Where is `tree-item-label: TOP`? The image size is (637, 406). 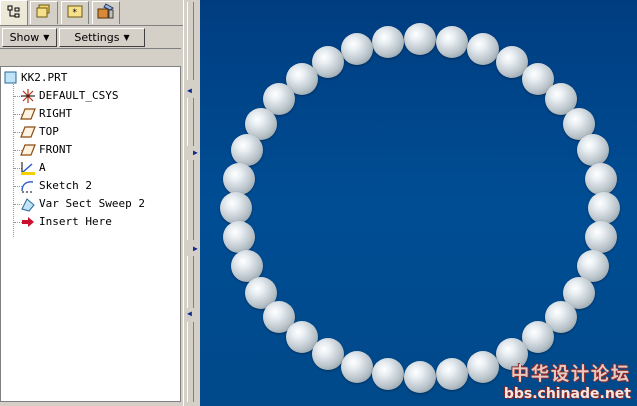 tree-item-label: TOP is located at coordinates (49, 131).